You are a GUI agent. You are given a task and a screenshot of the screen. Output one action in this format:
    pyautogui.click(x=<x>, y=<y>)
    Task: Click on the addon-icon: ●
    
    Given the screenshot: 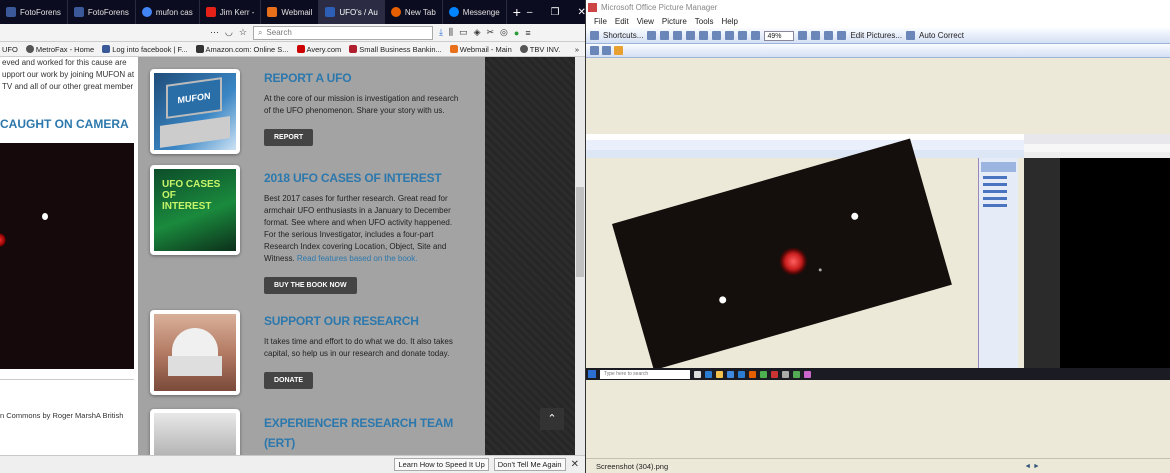 What is the action you would take?
    pyautogui.click(x=516, y=33)
    